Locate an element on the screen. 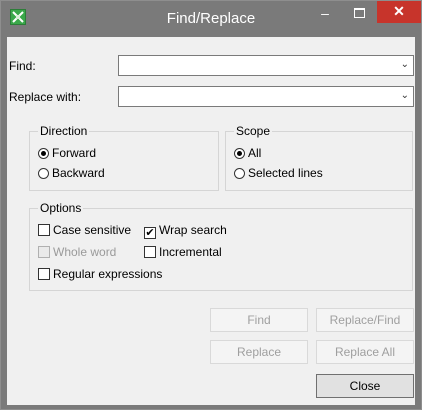 The image size is (422, 410). checkbox-whole-word-label: Whole word is located at coordinates (85, 252).